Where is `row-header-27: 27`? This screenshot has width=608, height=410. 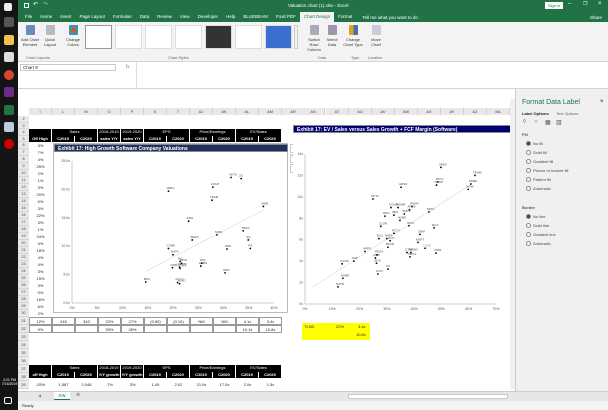 row-header-27: 27 is located at coordinates (23, 292).